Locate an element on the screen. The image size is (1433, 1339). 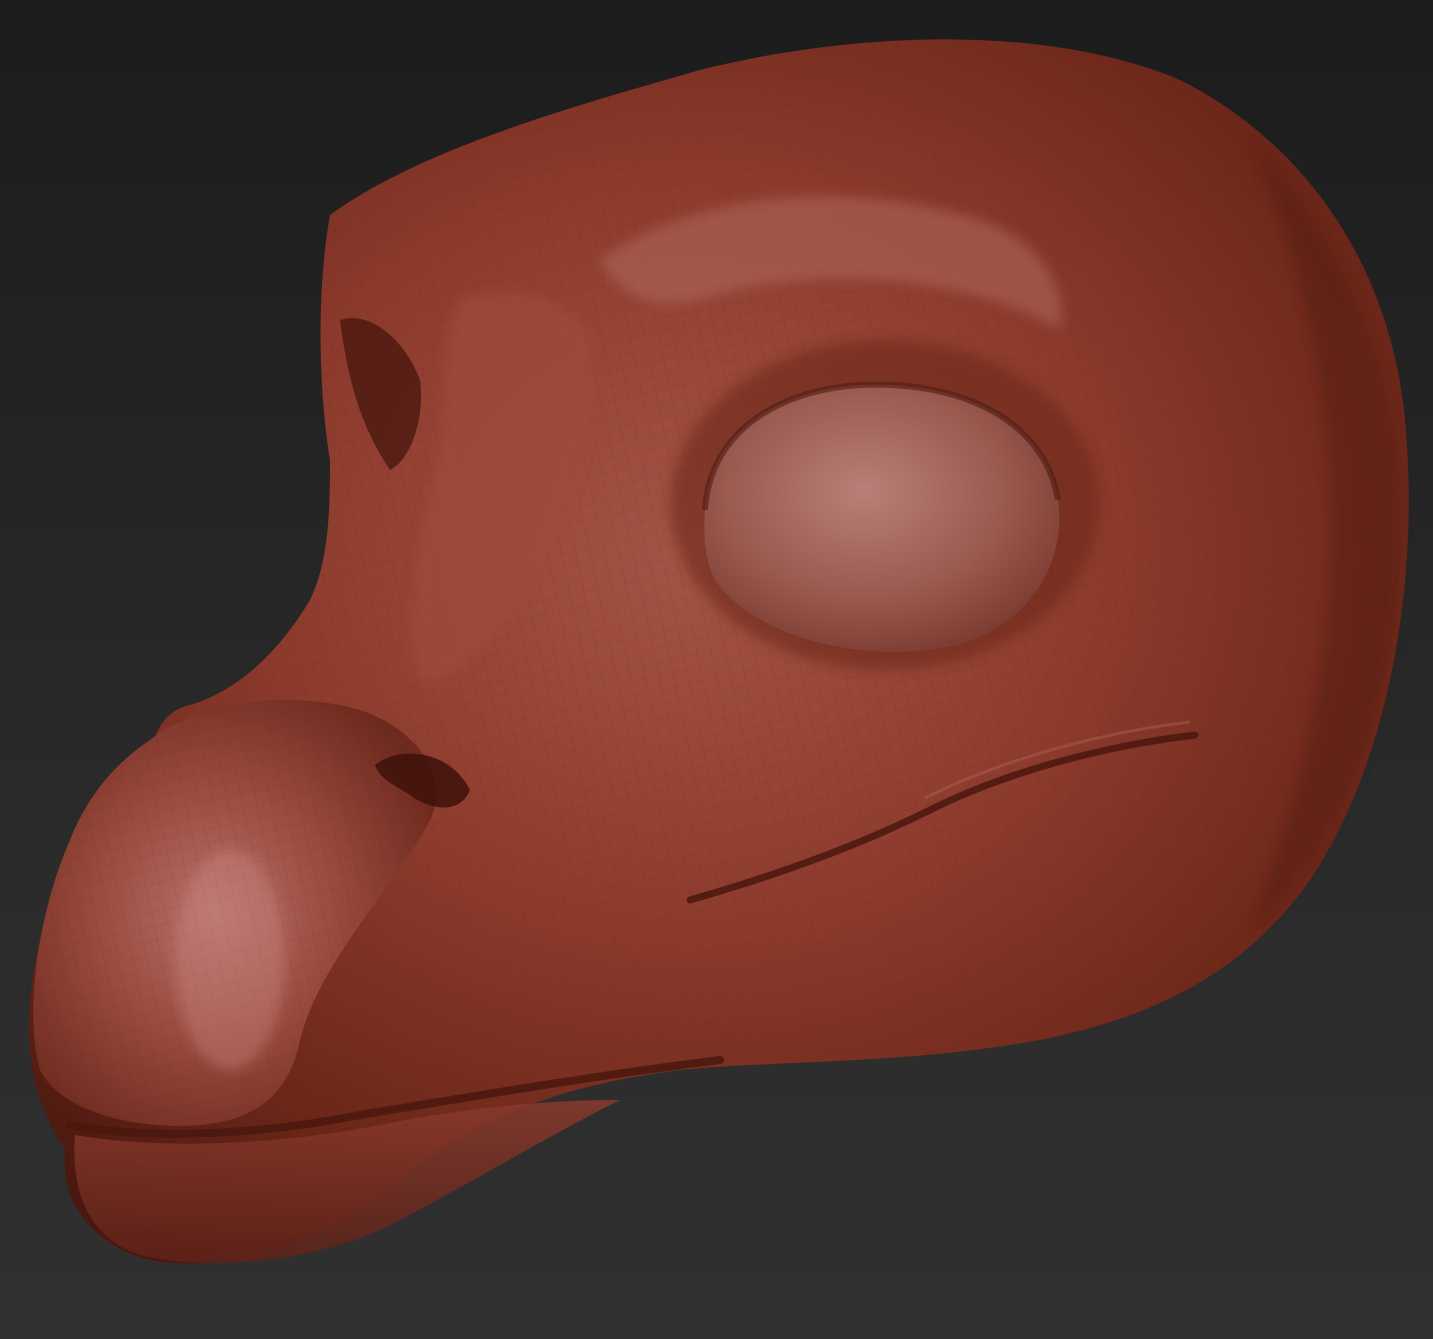
eye is located at coordinates (882, 518).